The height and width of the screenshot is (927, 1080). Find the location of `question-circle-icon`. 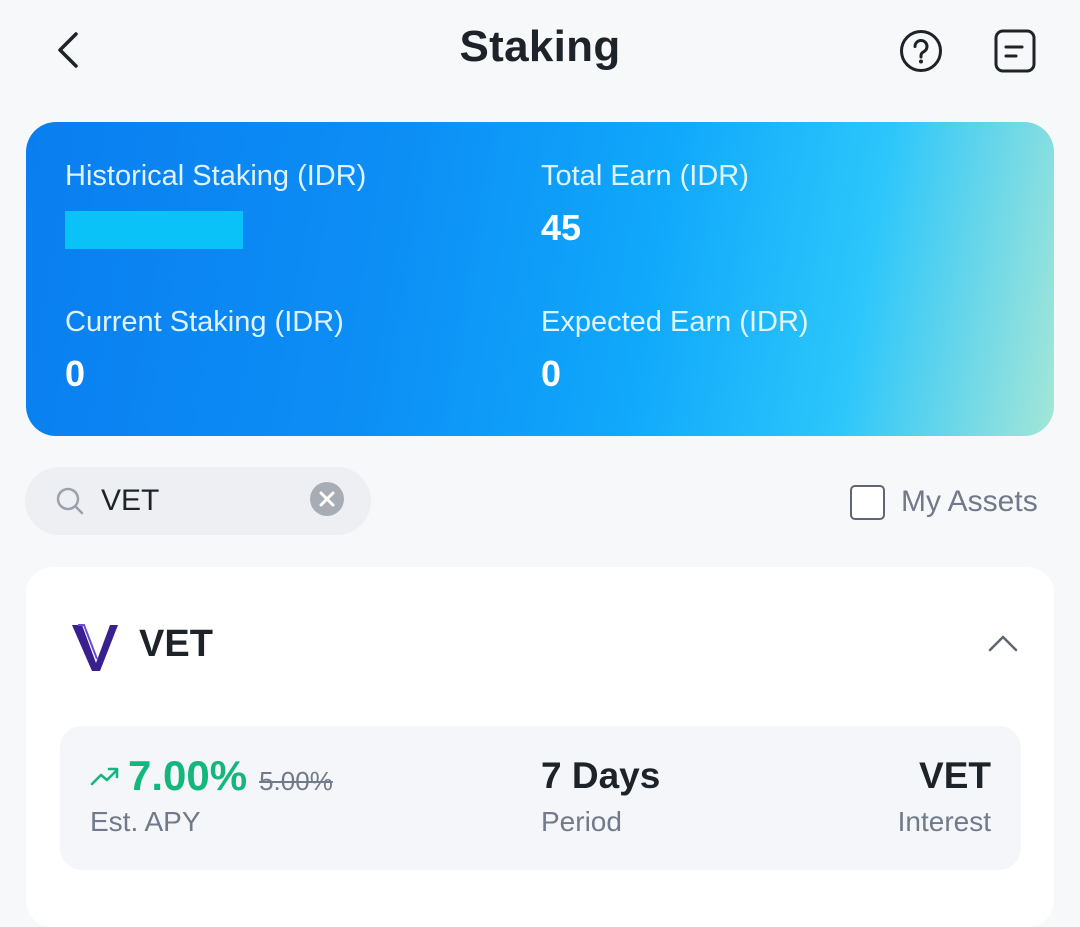

question-circle-icon is located at coordinates (921, 51).